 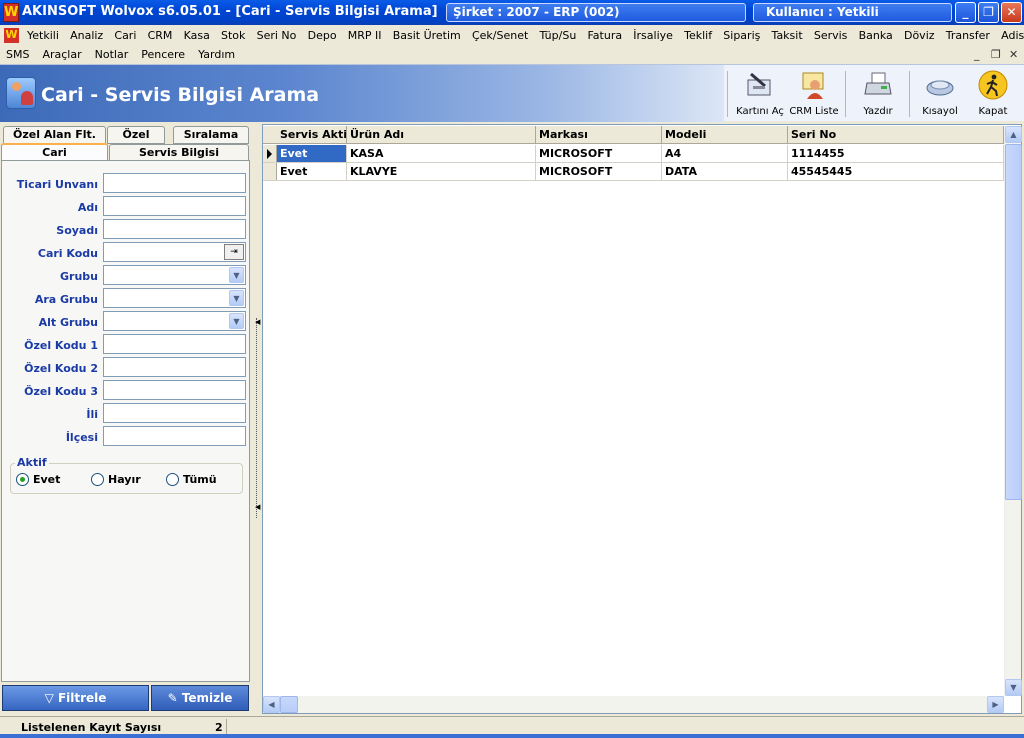 What do you see at coordinates (174, 390) in the screenshot?
I see `ozel-kodu-3-field` at bounding box center [174, 390].